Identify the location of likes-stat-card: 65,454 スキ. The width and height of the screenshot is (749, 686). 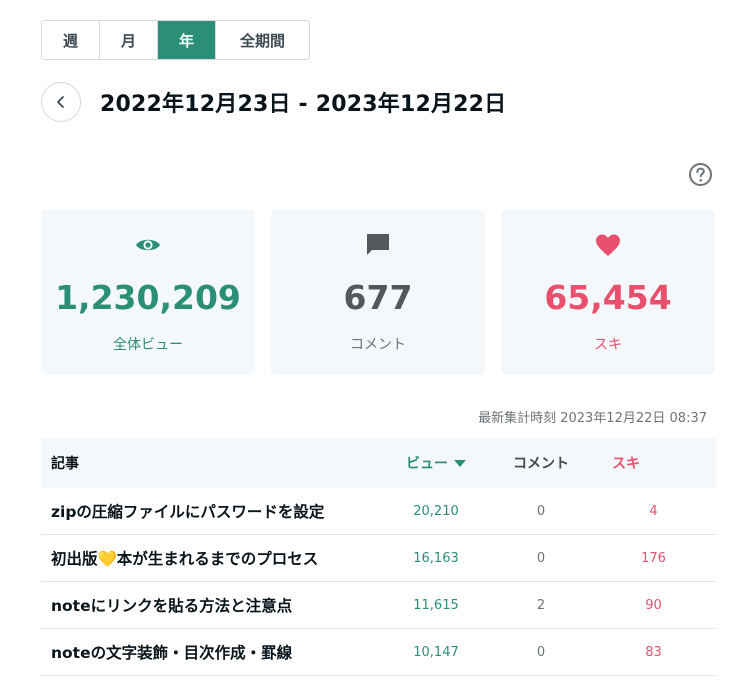
(608, 292).